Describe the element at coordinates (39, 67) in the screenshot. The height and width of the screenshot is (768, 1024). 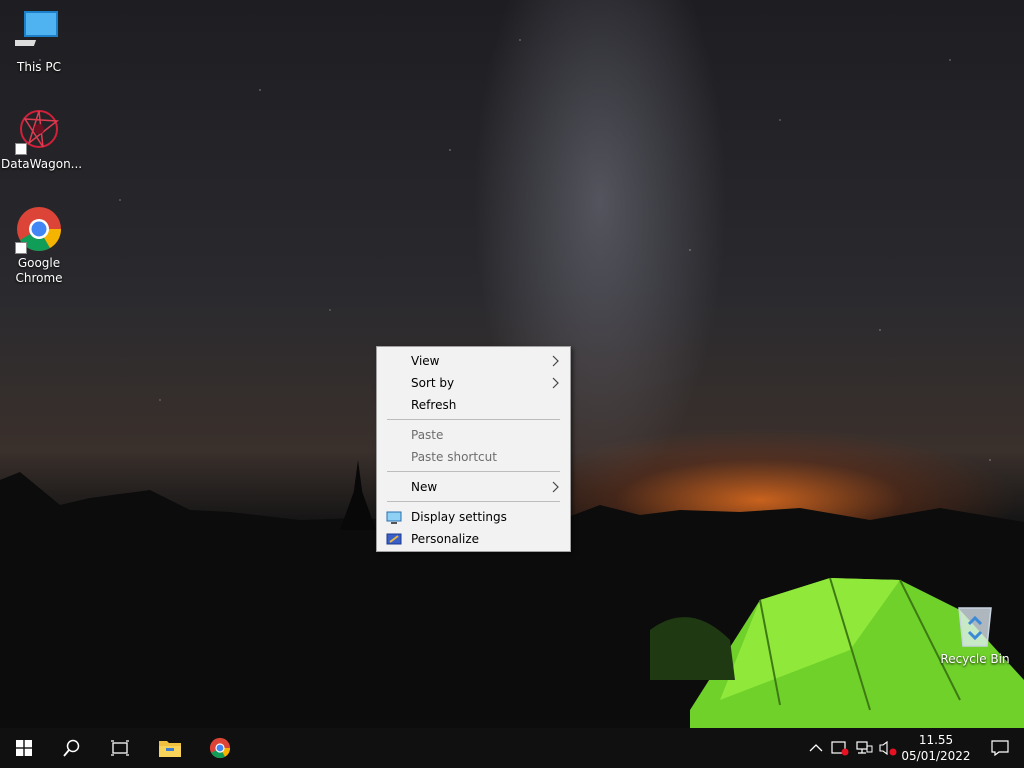
I see `desktop-icon-label: This PC` at that location.